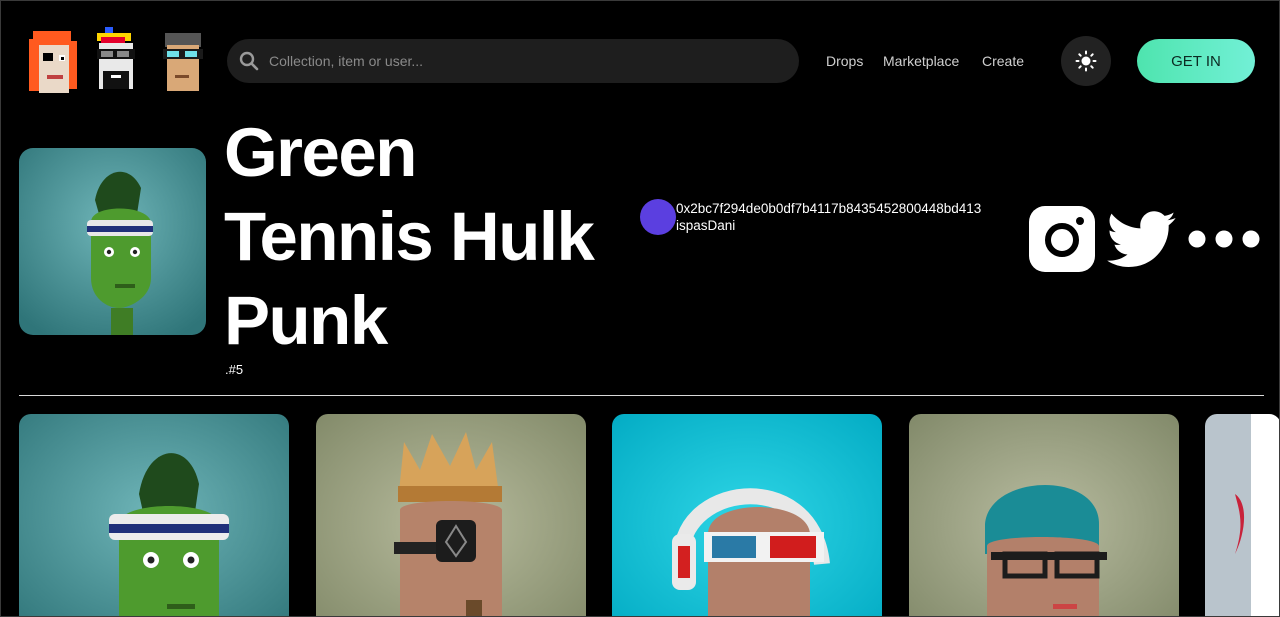 The image size is (1280, 617). What do you see at coordinates (320, 152) in the screenshot?
I see `item-title-line-1: Green` at bounding box center [320, 152].